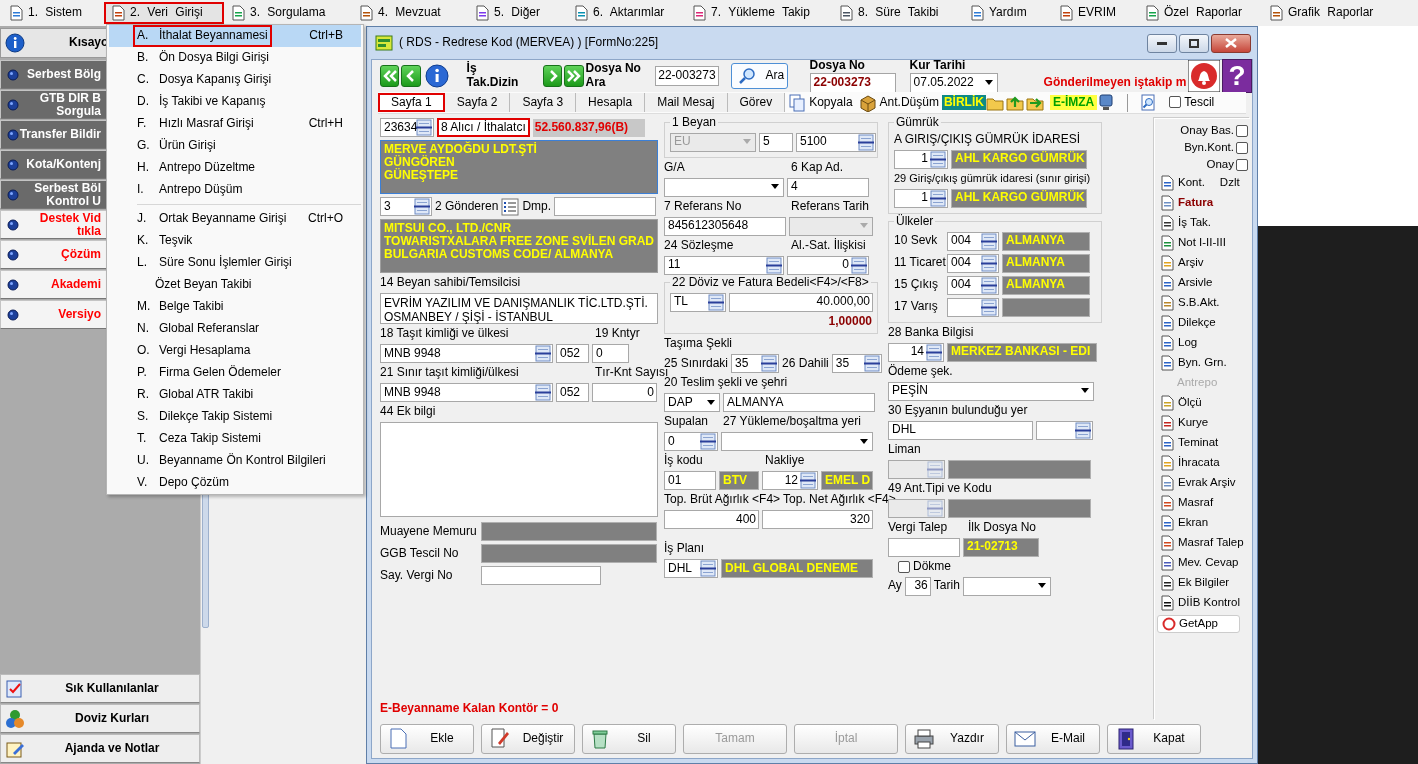 Image resolution: width=1418 pixels, height=764 pixels. Describe the element at coordinates (1202, 203) in the screenshot. I see `side-item: Fatura` at that location.